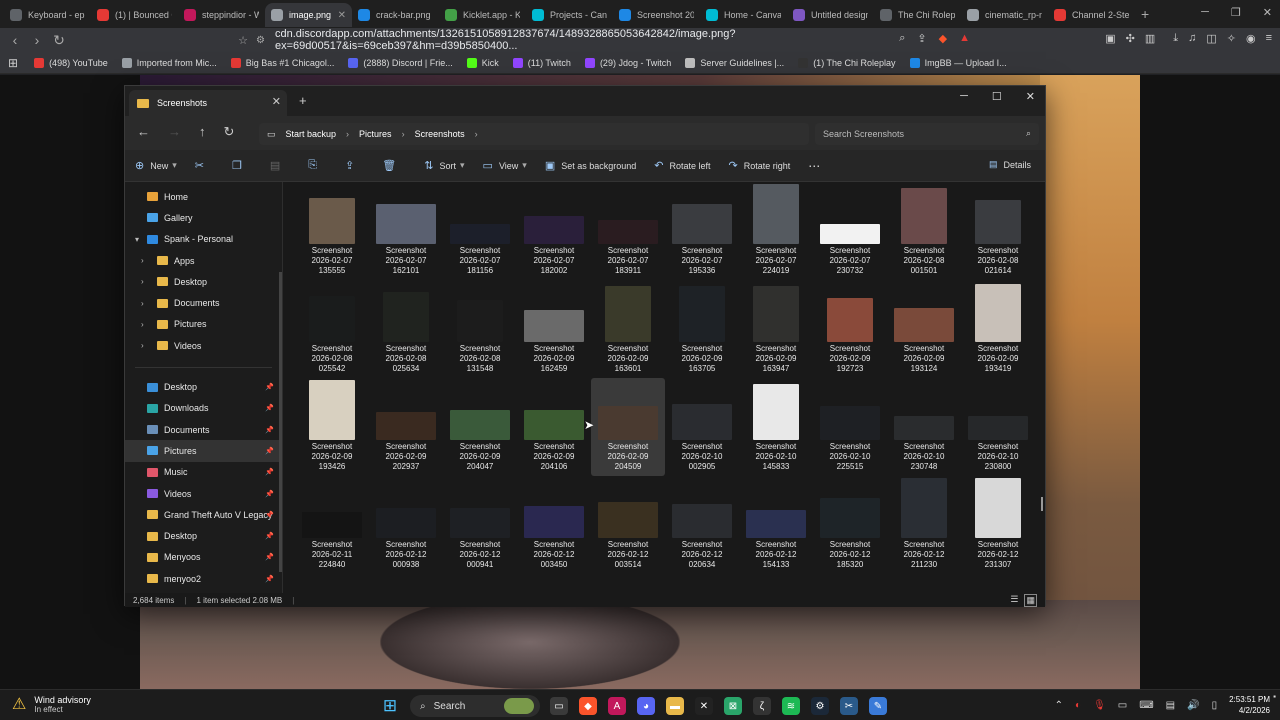 This screenshot has width=1280, height=720. What do you see at coordinates (1192, 38) in the screenshot?
I see `media-icon: ♫` at bounding box center [1192, 38].